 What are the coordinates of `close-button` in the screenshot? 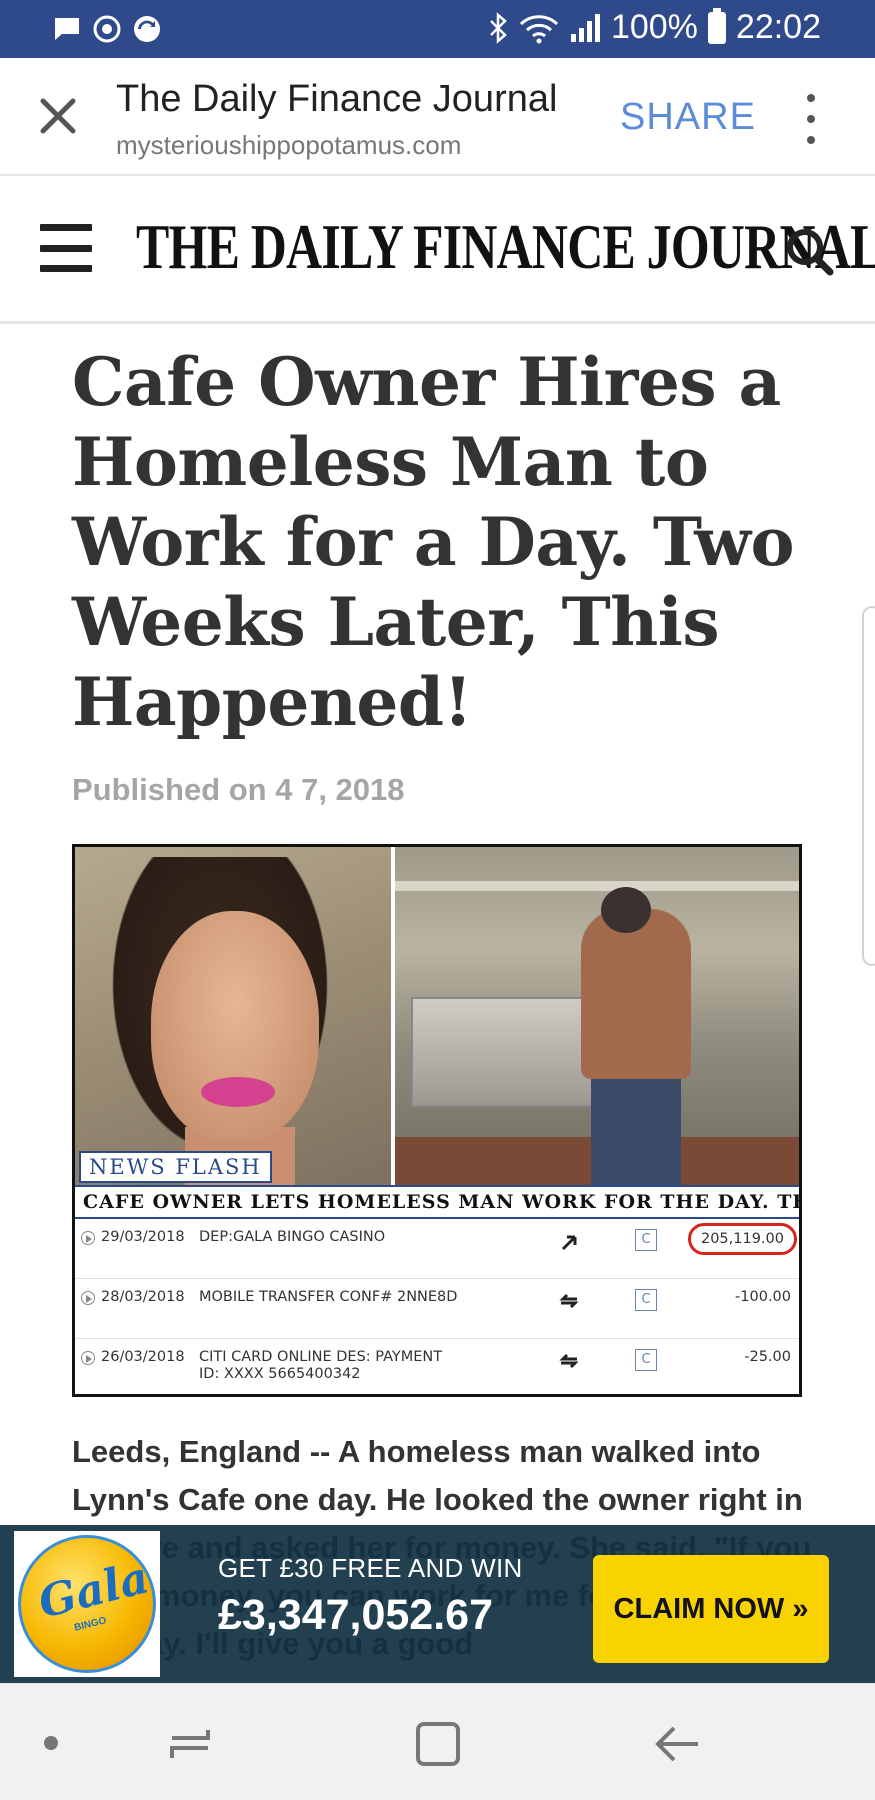 It's located at (58, 116).